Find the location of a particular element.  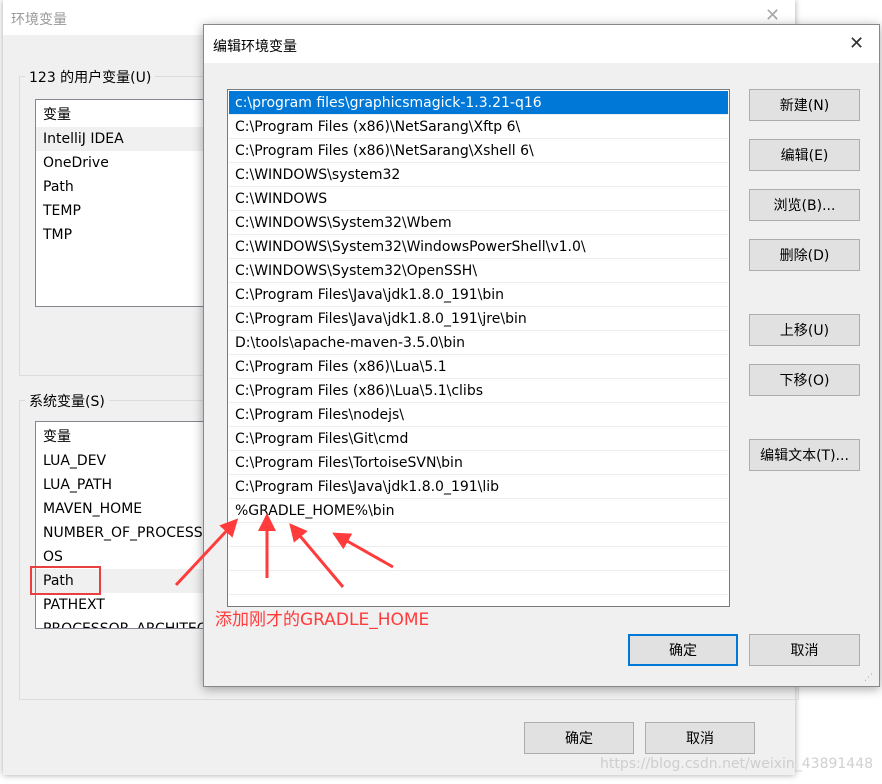

annotation-text: 添加刚才的GRADLE_HOME is located at coordinates (322, 620).